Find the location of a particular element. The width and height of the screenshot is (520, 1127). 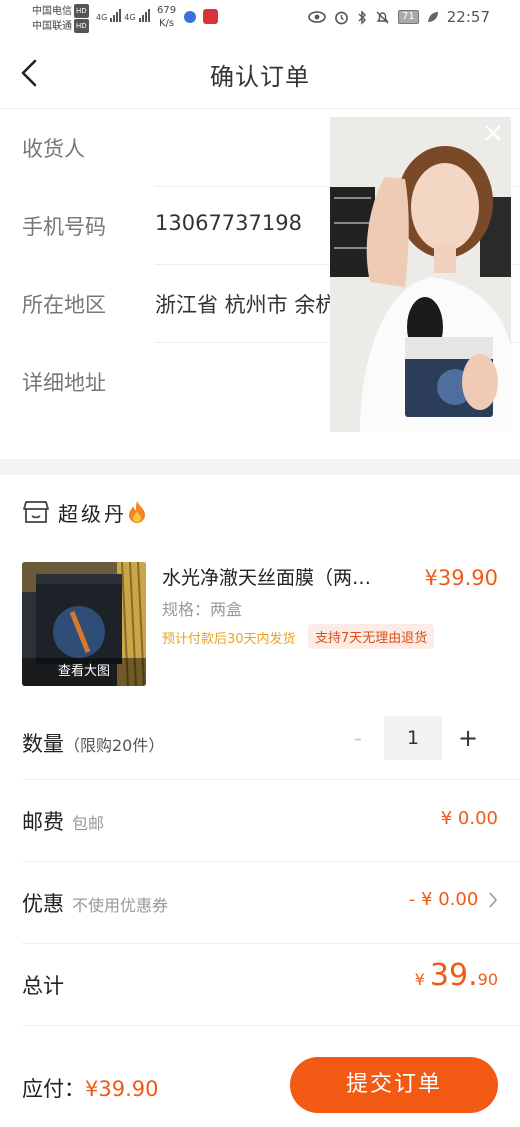

payable-amount: 应付：¥39.90 is located at coordinates (90, 1088).